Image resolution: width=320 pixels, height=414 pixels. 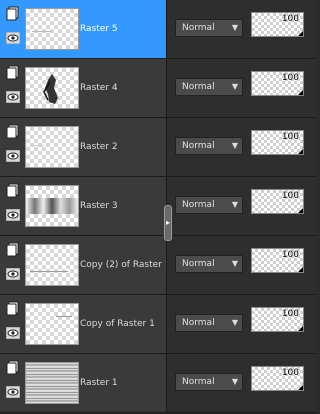 I want to click on layer-row: Copy of Raster 1 Normal ▼ 100, so click(x=158, y=324).